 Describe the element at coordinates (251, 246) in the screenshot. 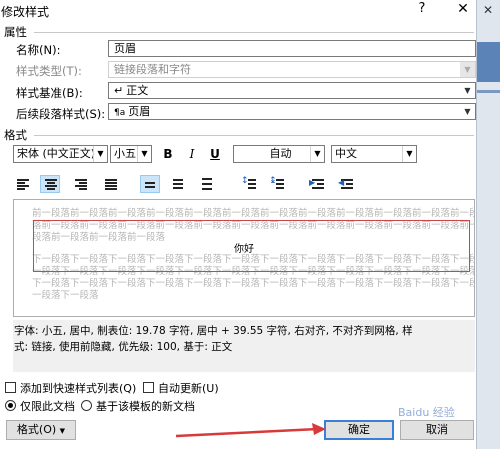

I see `annotation-highlight-box` at that location.